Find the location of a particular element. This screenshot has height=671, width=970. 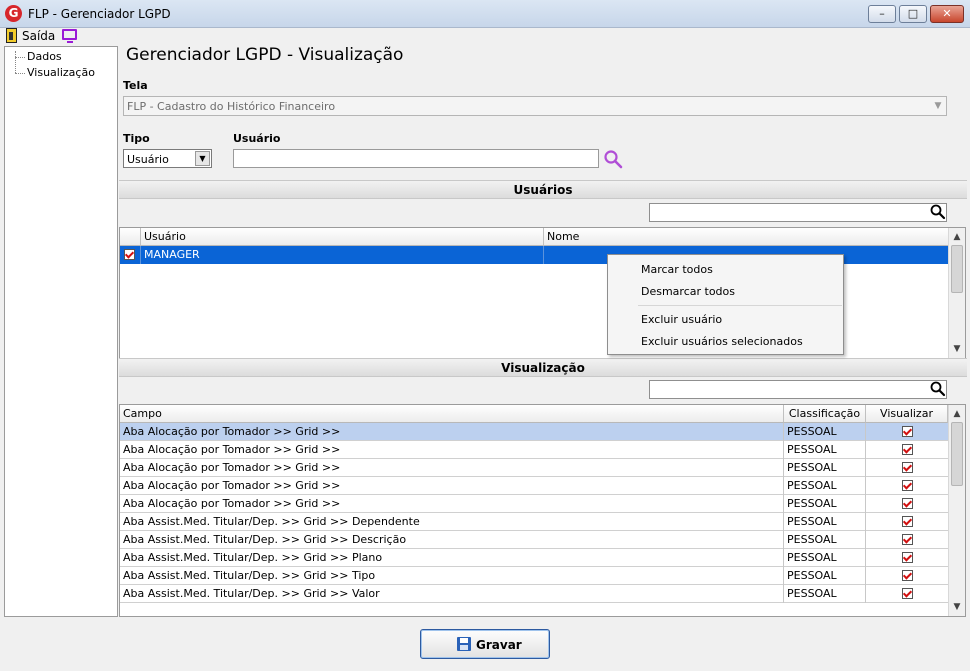

window-title: FLP - Gerenciador LGPD is located at coordinates (99, 14).